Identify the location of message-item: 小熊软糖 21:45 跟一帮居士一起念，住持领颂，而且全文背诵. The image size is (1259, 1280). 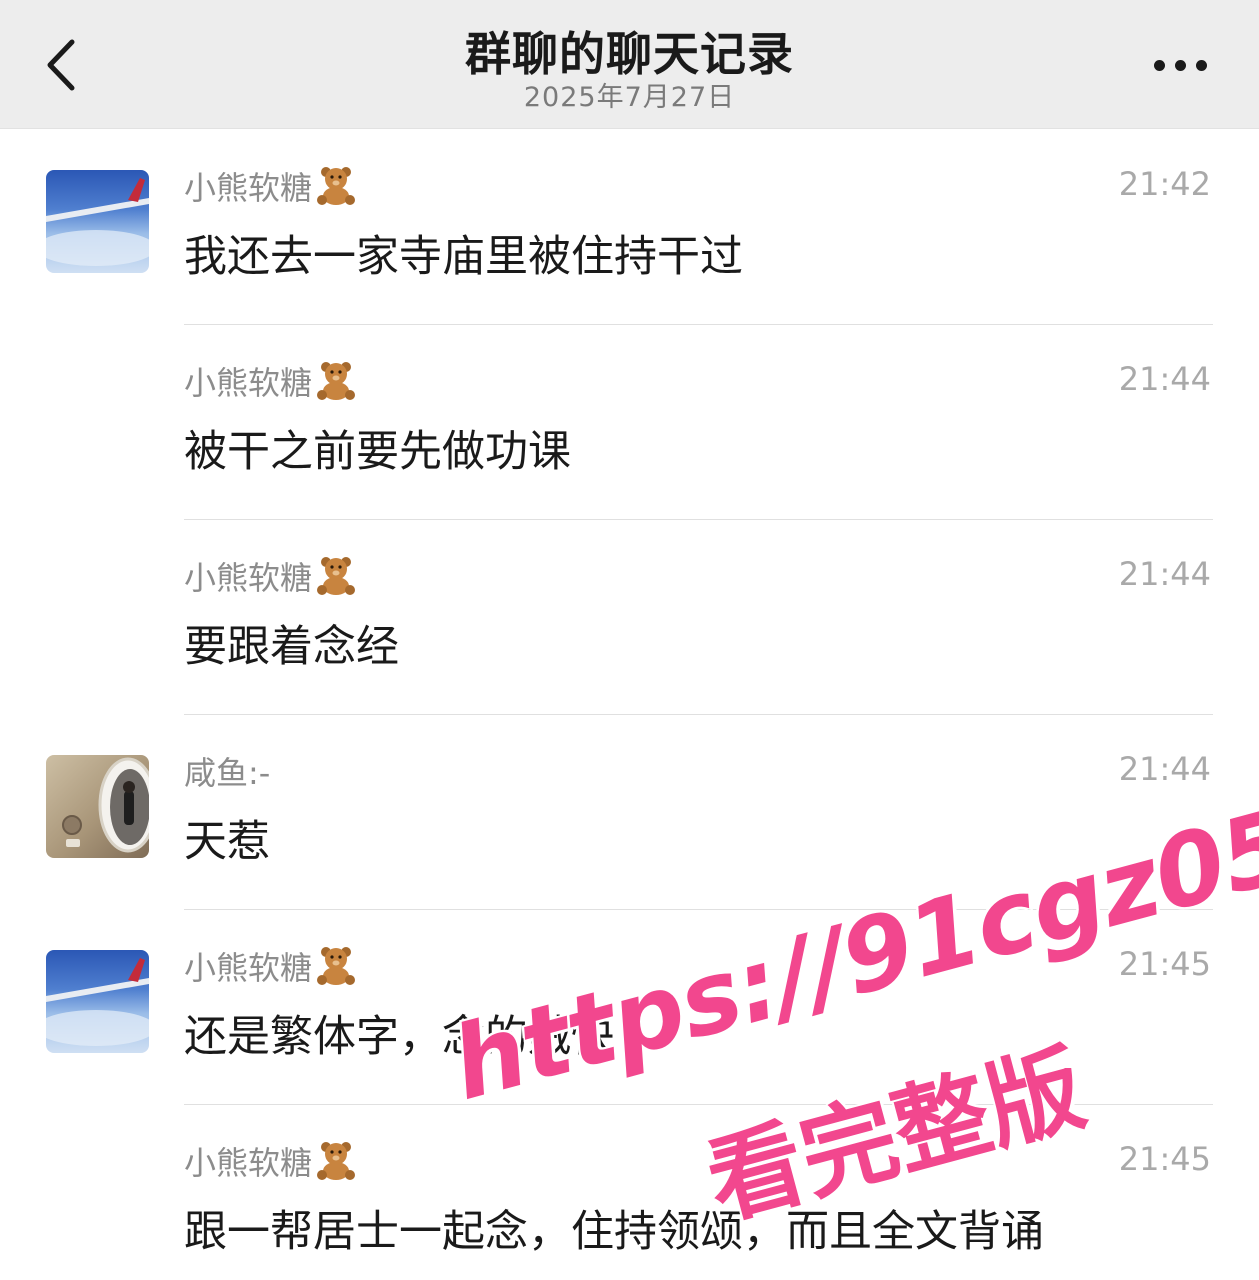
(629, 1192).